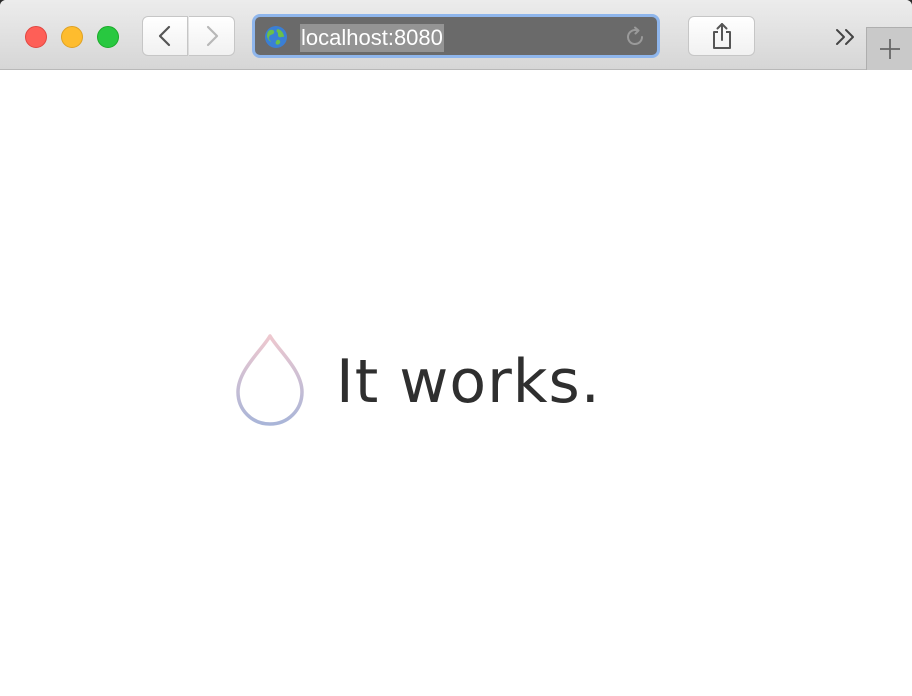 The height and width of the screenshot is (696, 912). What do you see at coordinates (276, 37) in the screenshot?
I see `globe-icon` at bounding box center [276, 37].